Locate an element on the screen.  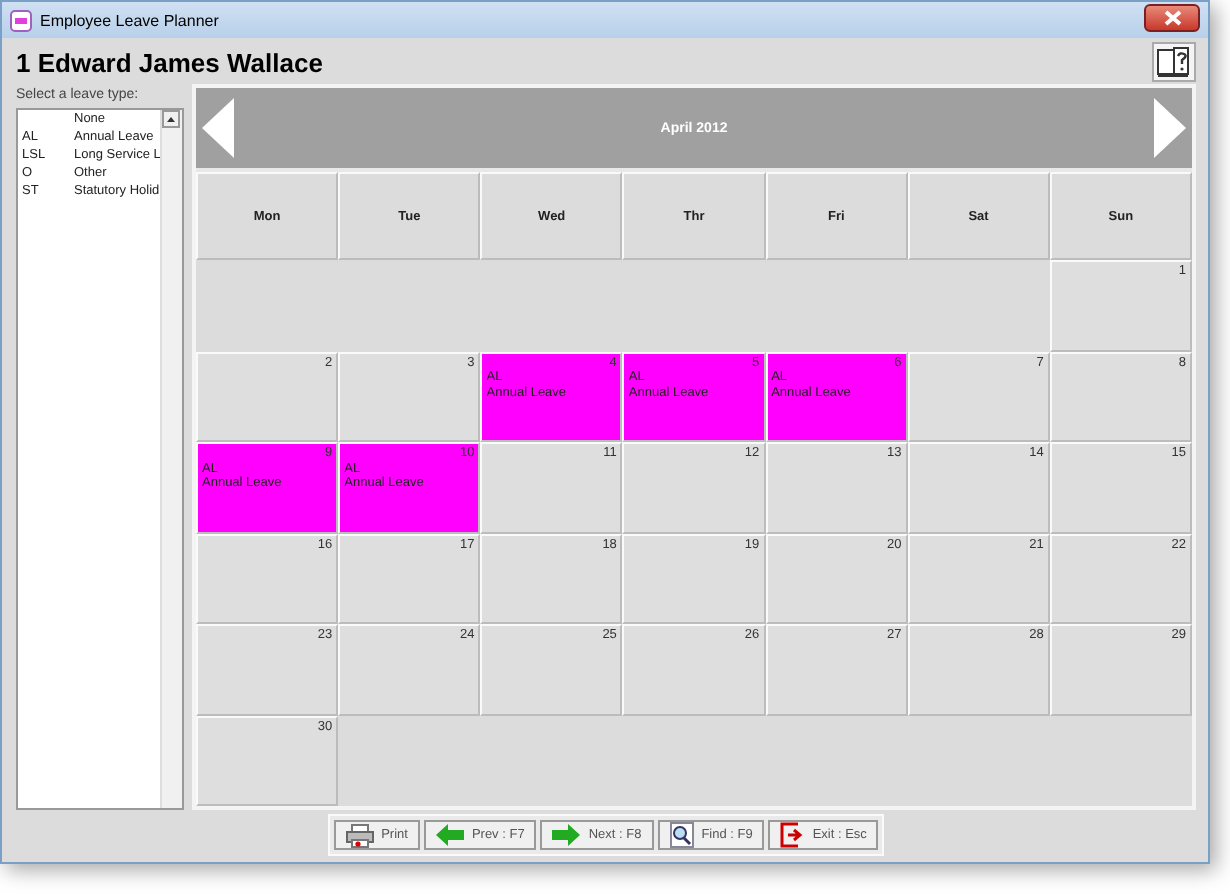
employee-name: 1 Edward James Wallace is located at coordinates (169, 62).